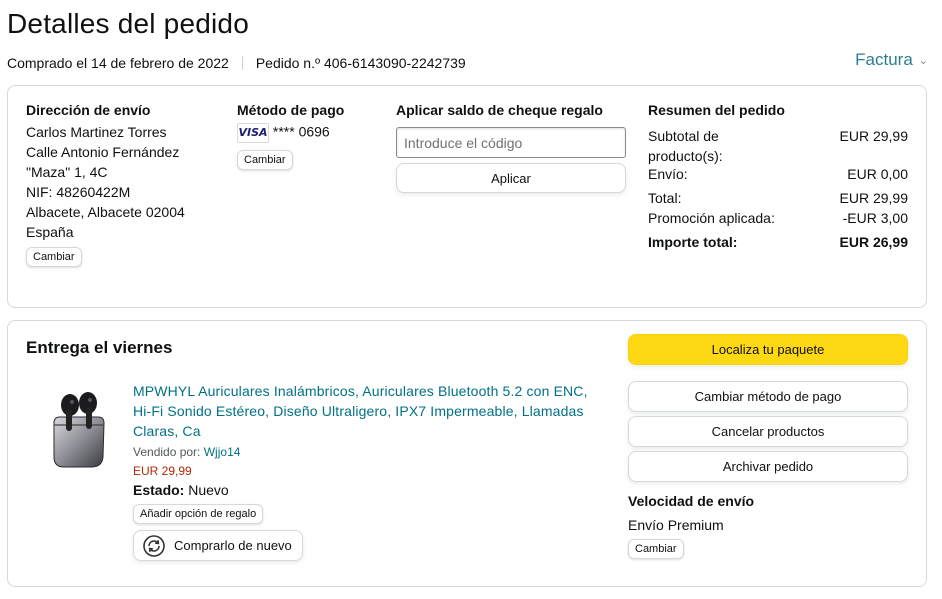 The image size is (942, 599). I want to click on status-label: Estado:, so click(159, 490).